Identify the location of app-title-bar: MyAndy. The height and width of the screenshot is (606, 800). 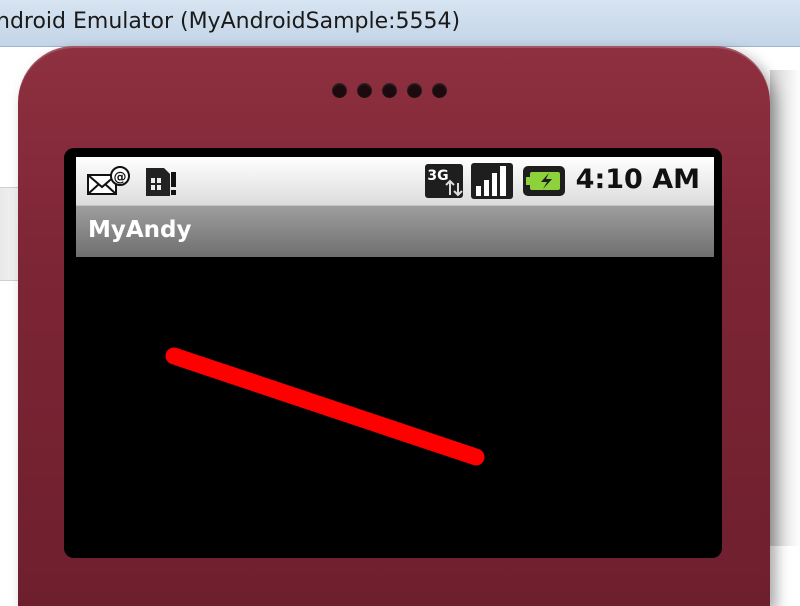
(395, 231).